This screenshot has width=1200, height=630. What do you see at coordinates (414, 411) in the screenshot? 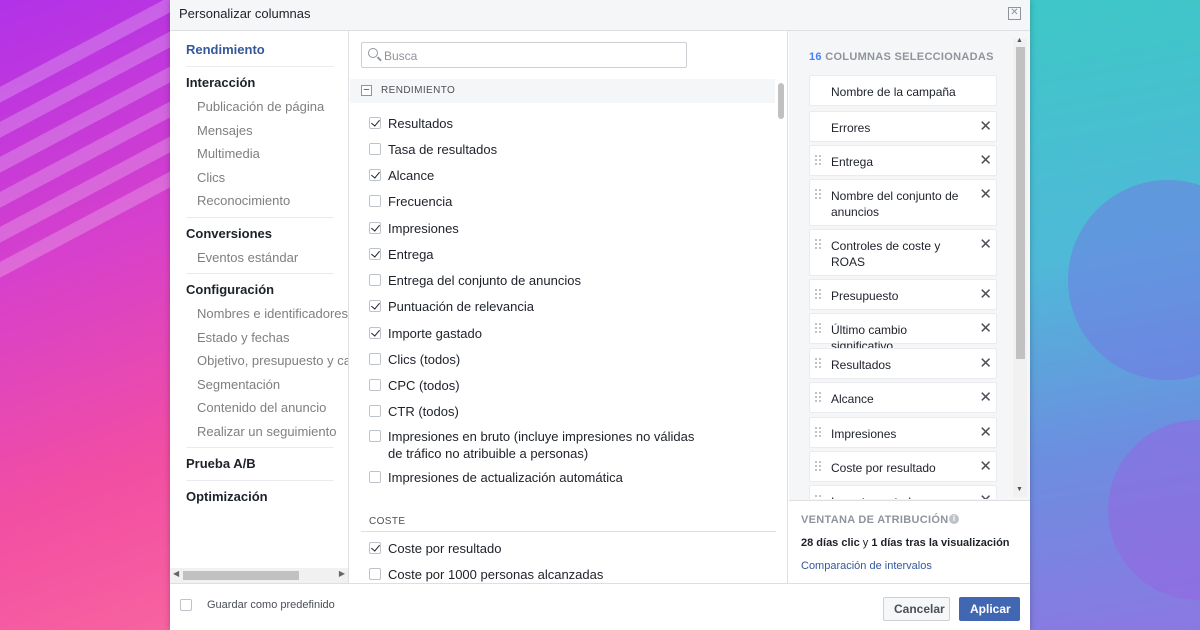
I see `metric-option: CTR (todos)` at bounding box center [414, 411].